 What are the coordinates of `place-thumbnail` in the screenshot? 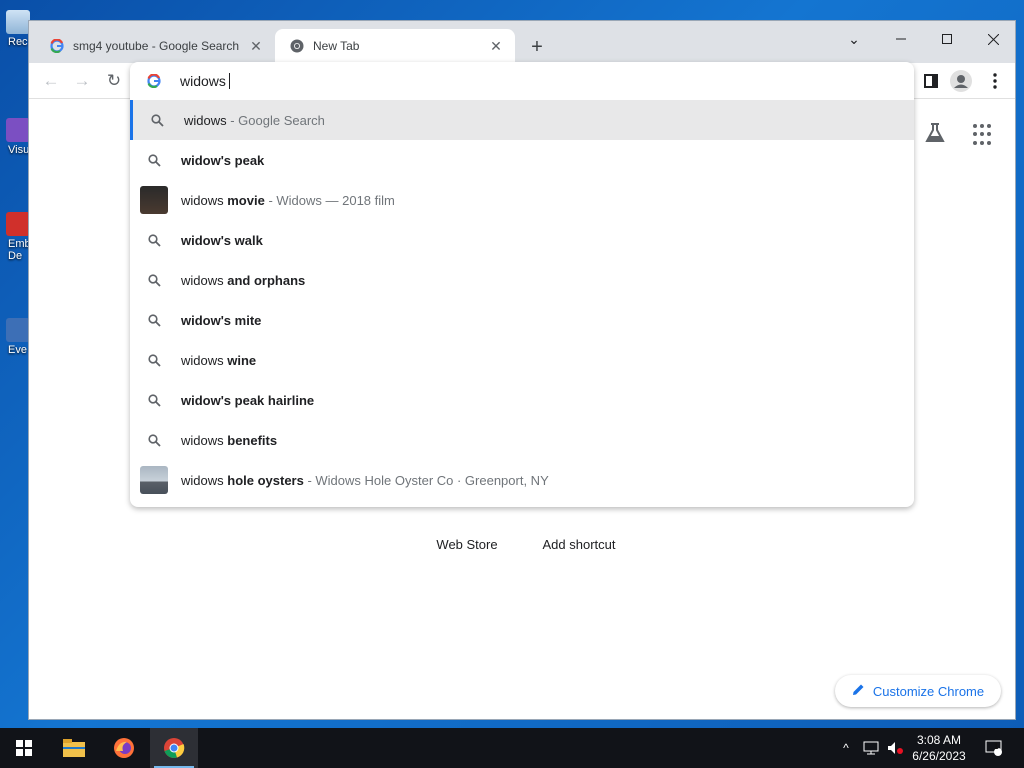 It's located at (154, 480).